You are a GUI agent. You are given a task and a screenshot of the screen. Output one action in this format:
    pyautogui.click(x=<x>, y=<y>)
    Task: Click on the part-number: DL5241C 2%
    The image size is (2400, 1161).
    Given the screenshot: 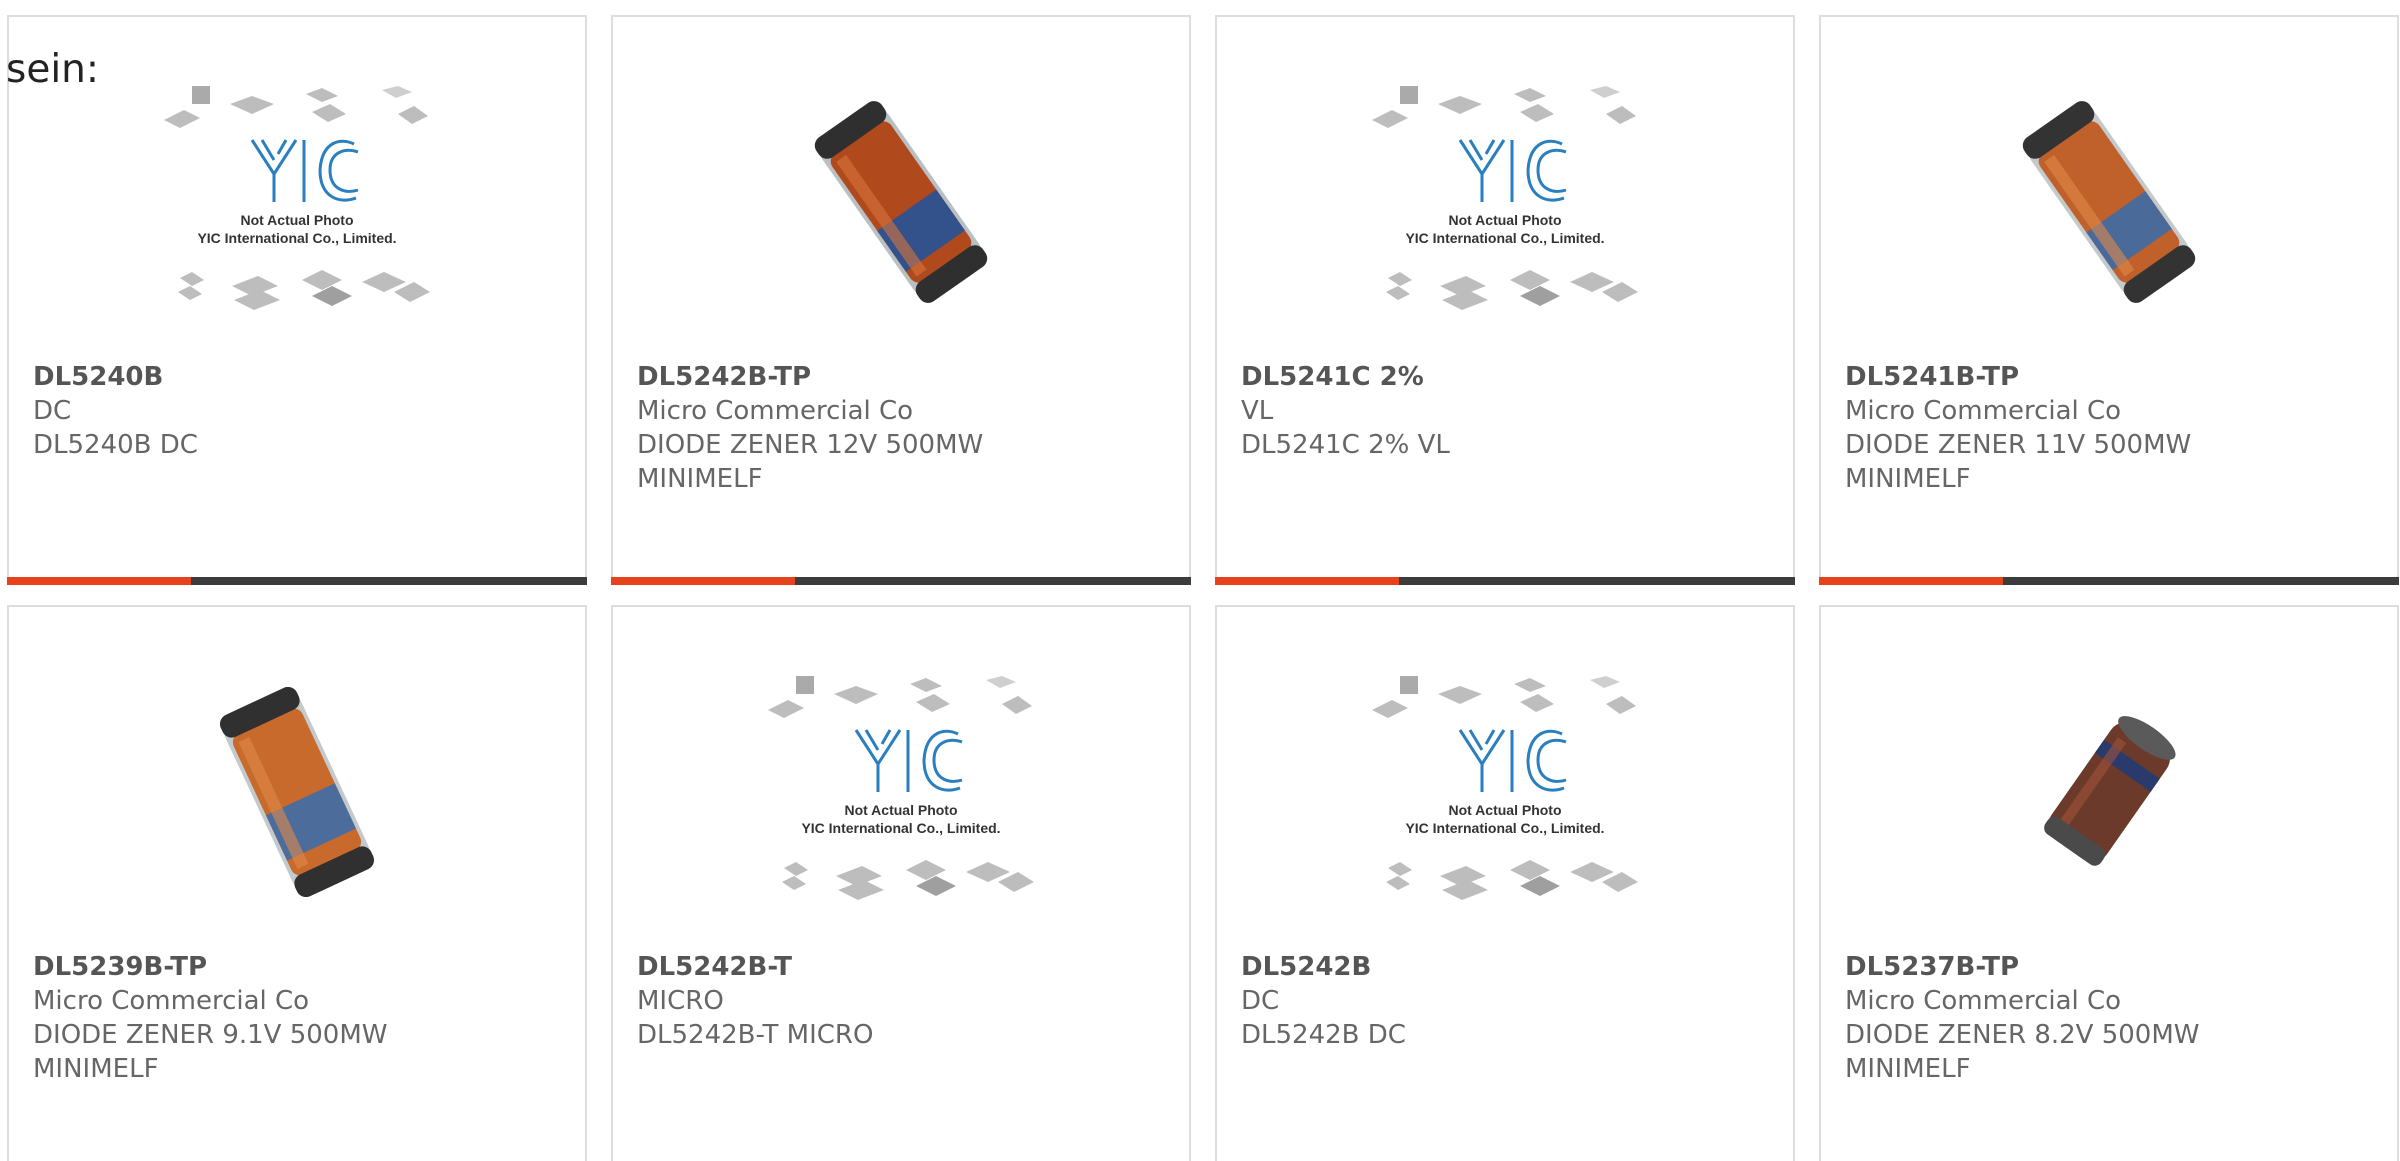 What is the action you would take?
    pyautogui.click(x=1511, y=377)
    